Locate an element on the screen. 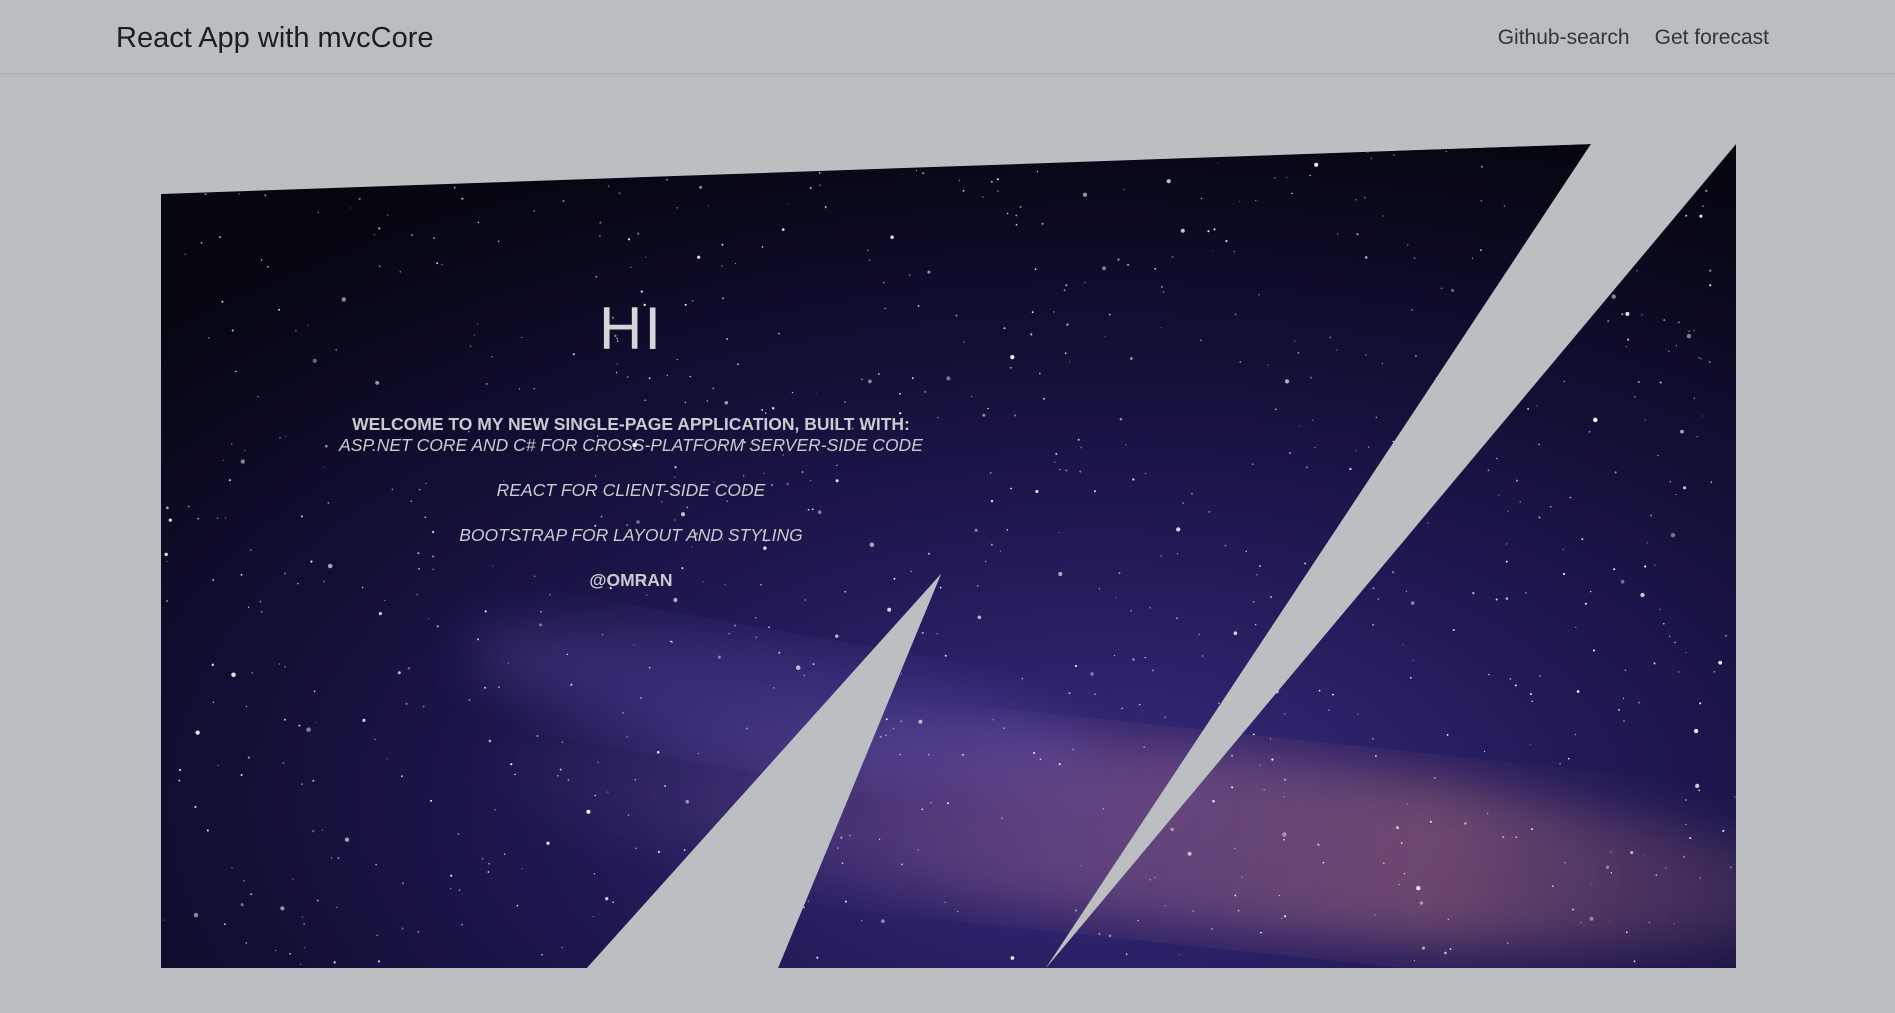 This screenshot has height=1013, width=1895. brand-link: React App with mvcCore is located at coordinates (275, 38).